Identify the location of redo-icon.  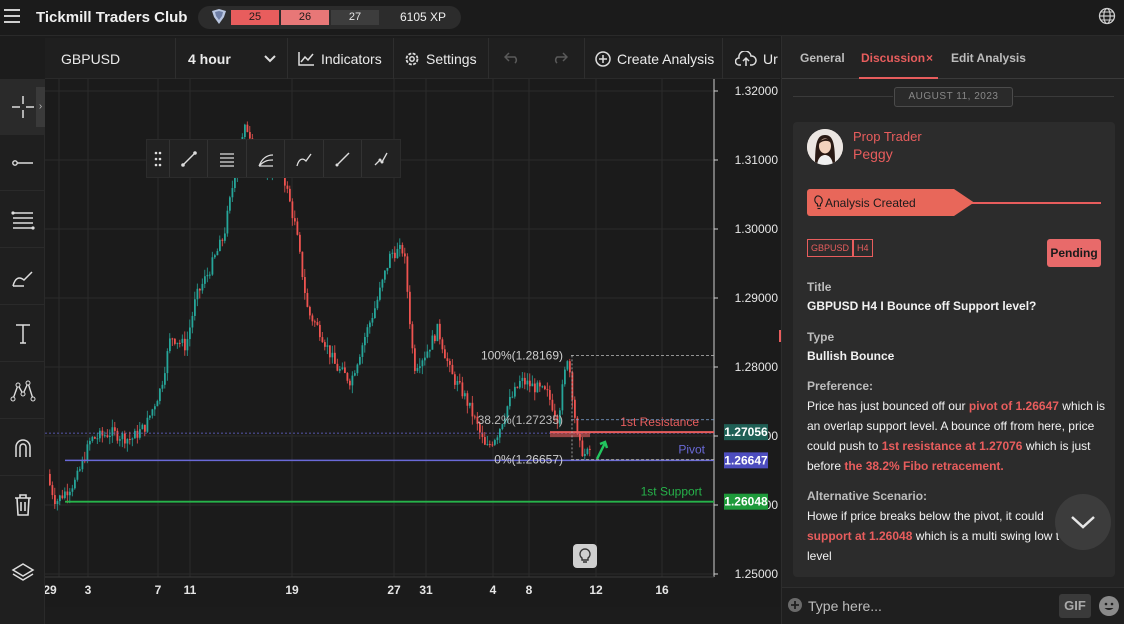
(560, 58).